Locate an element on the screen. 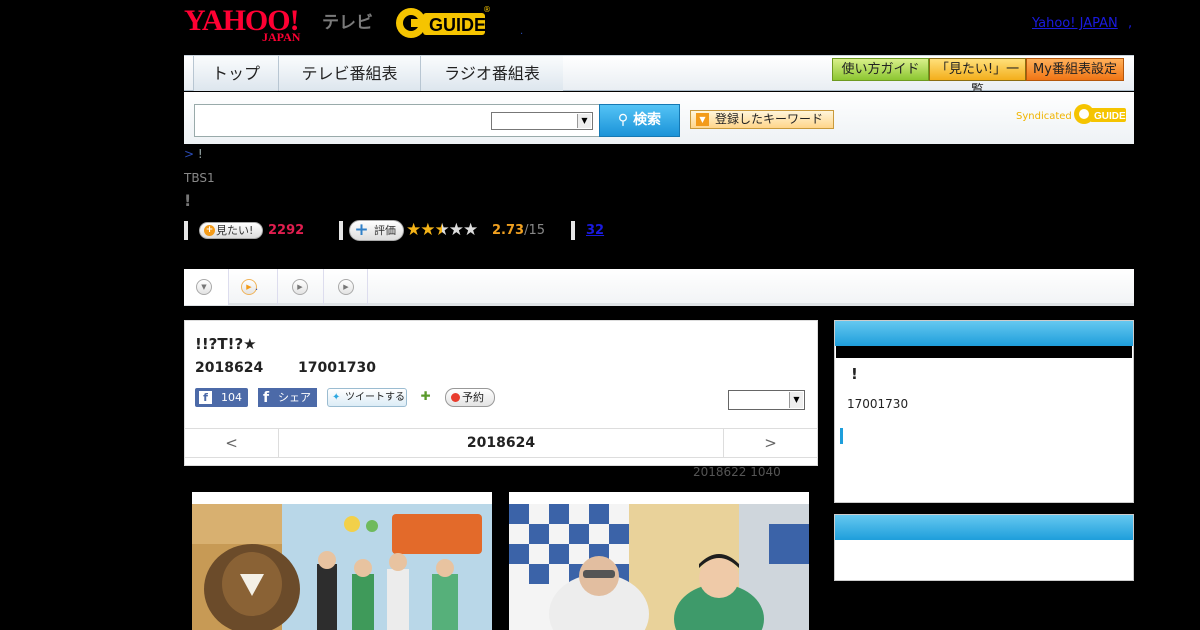 The width and height of the screenshot is (1200, 630). search-button-label: 検索 is located at coordinates (647, 120).